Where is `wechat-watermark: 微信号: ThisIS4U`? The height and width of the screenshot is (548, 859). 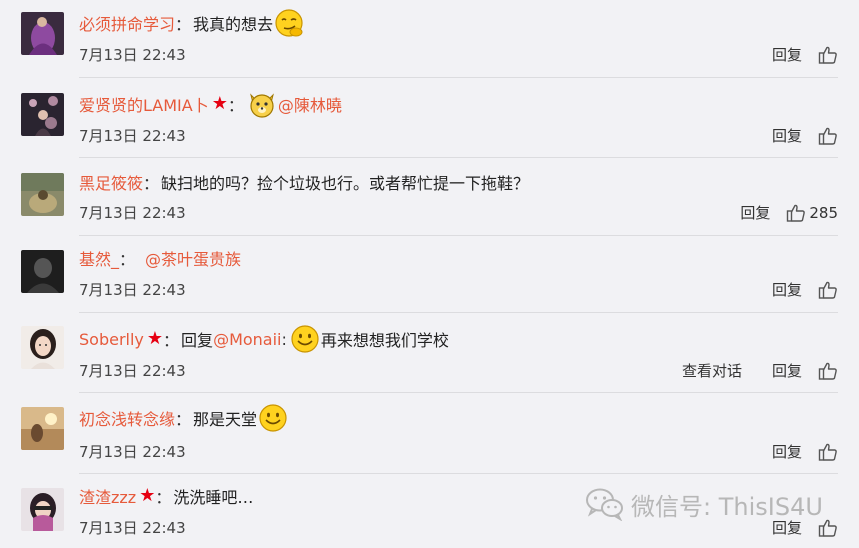
wechat-watermark: 微信号: ThisIS4U is located at coordinates (710, 504).